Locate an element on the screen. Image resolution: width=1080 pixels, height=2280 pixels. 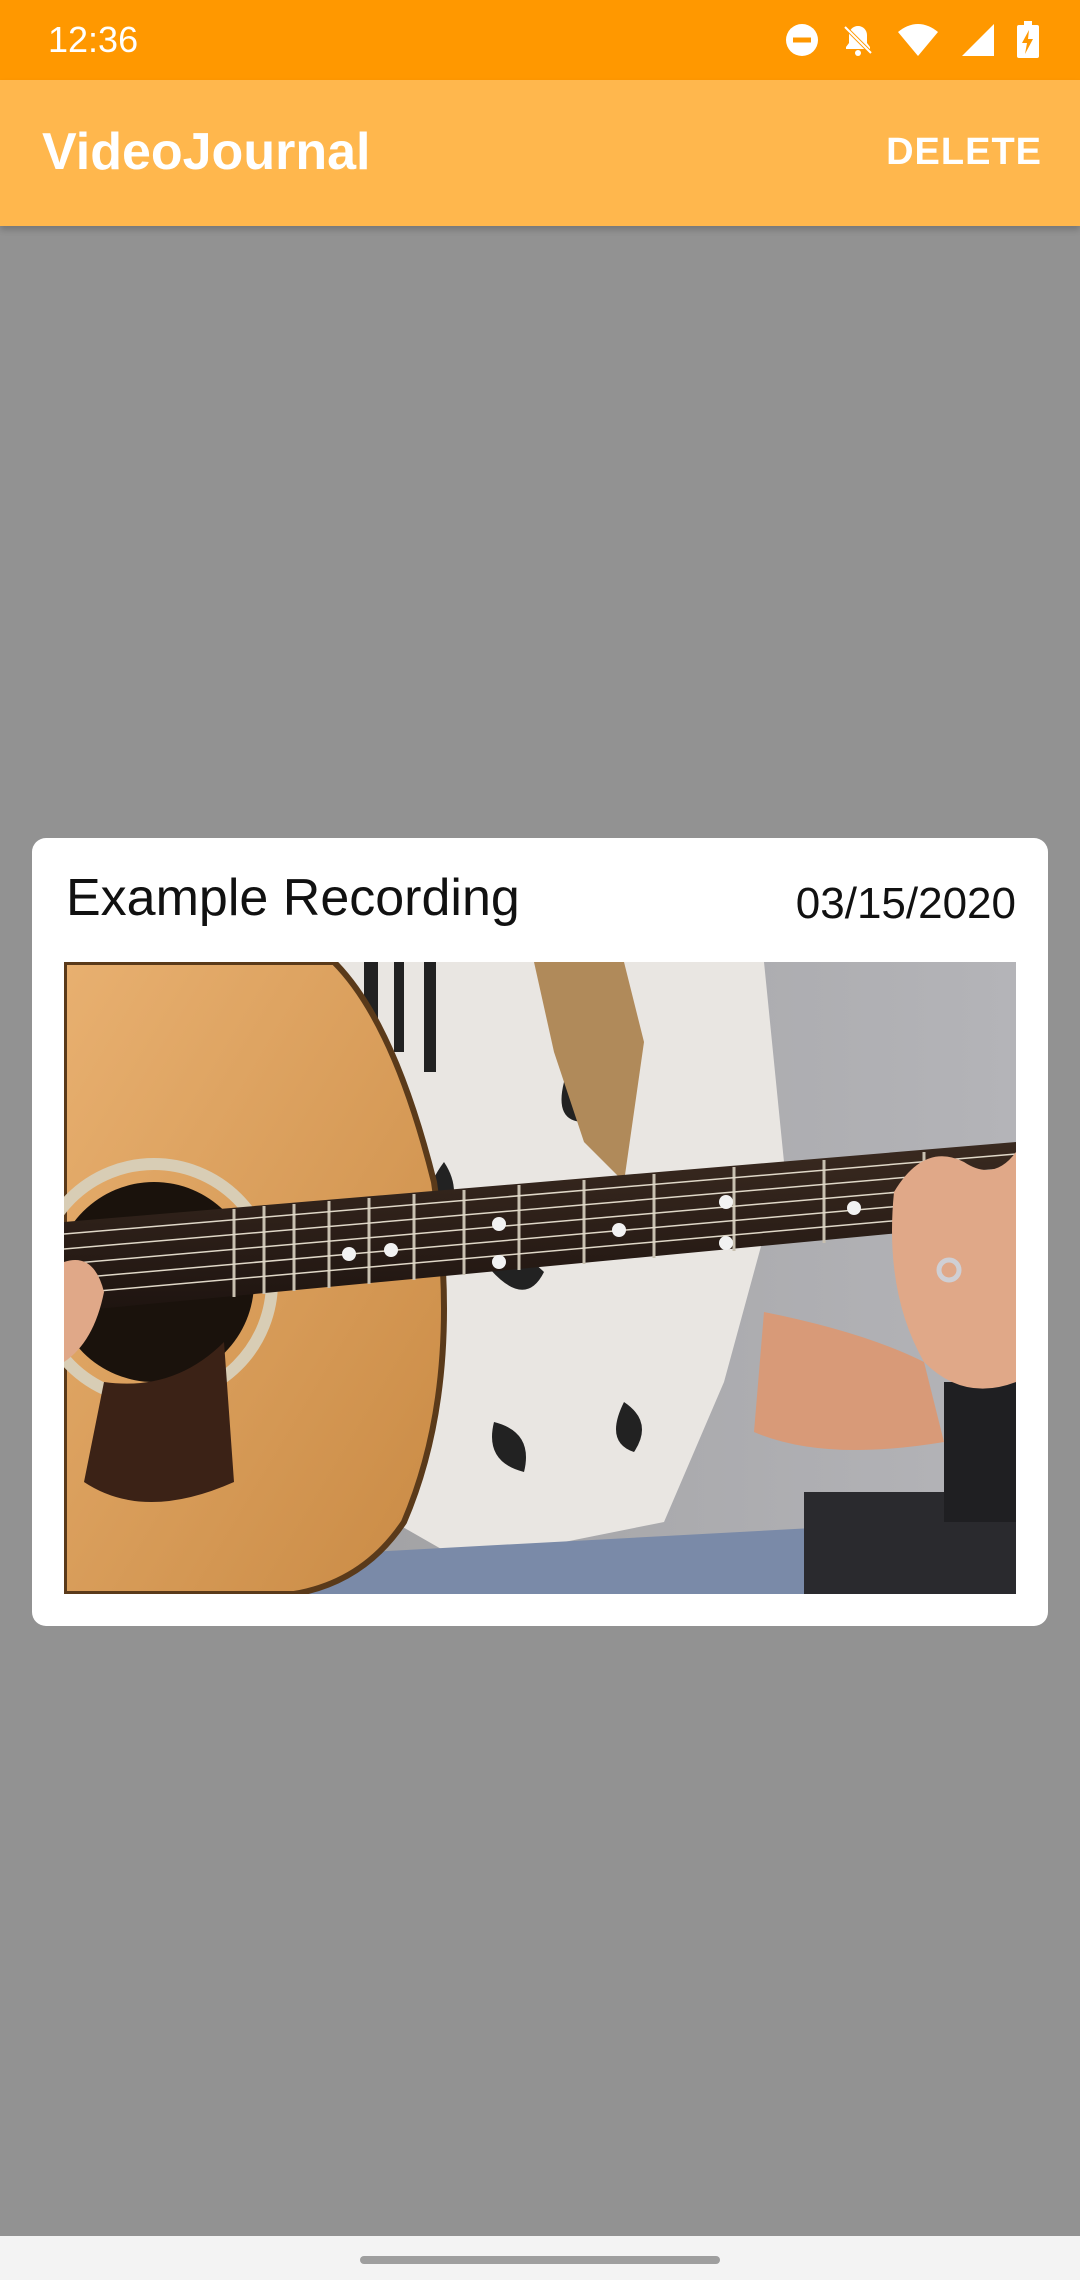
app-bar: VideoJournal DELETE is located at coordinates (540, 153).